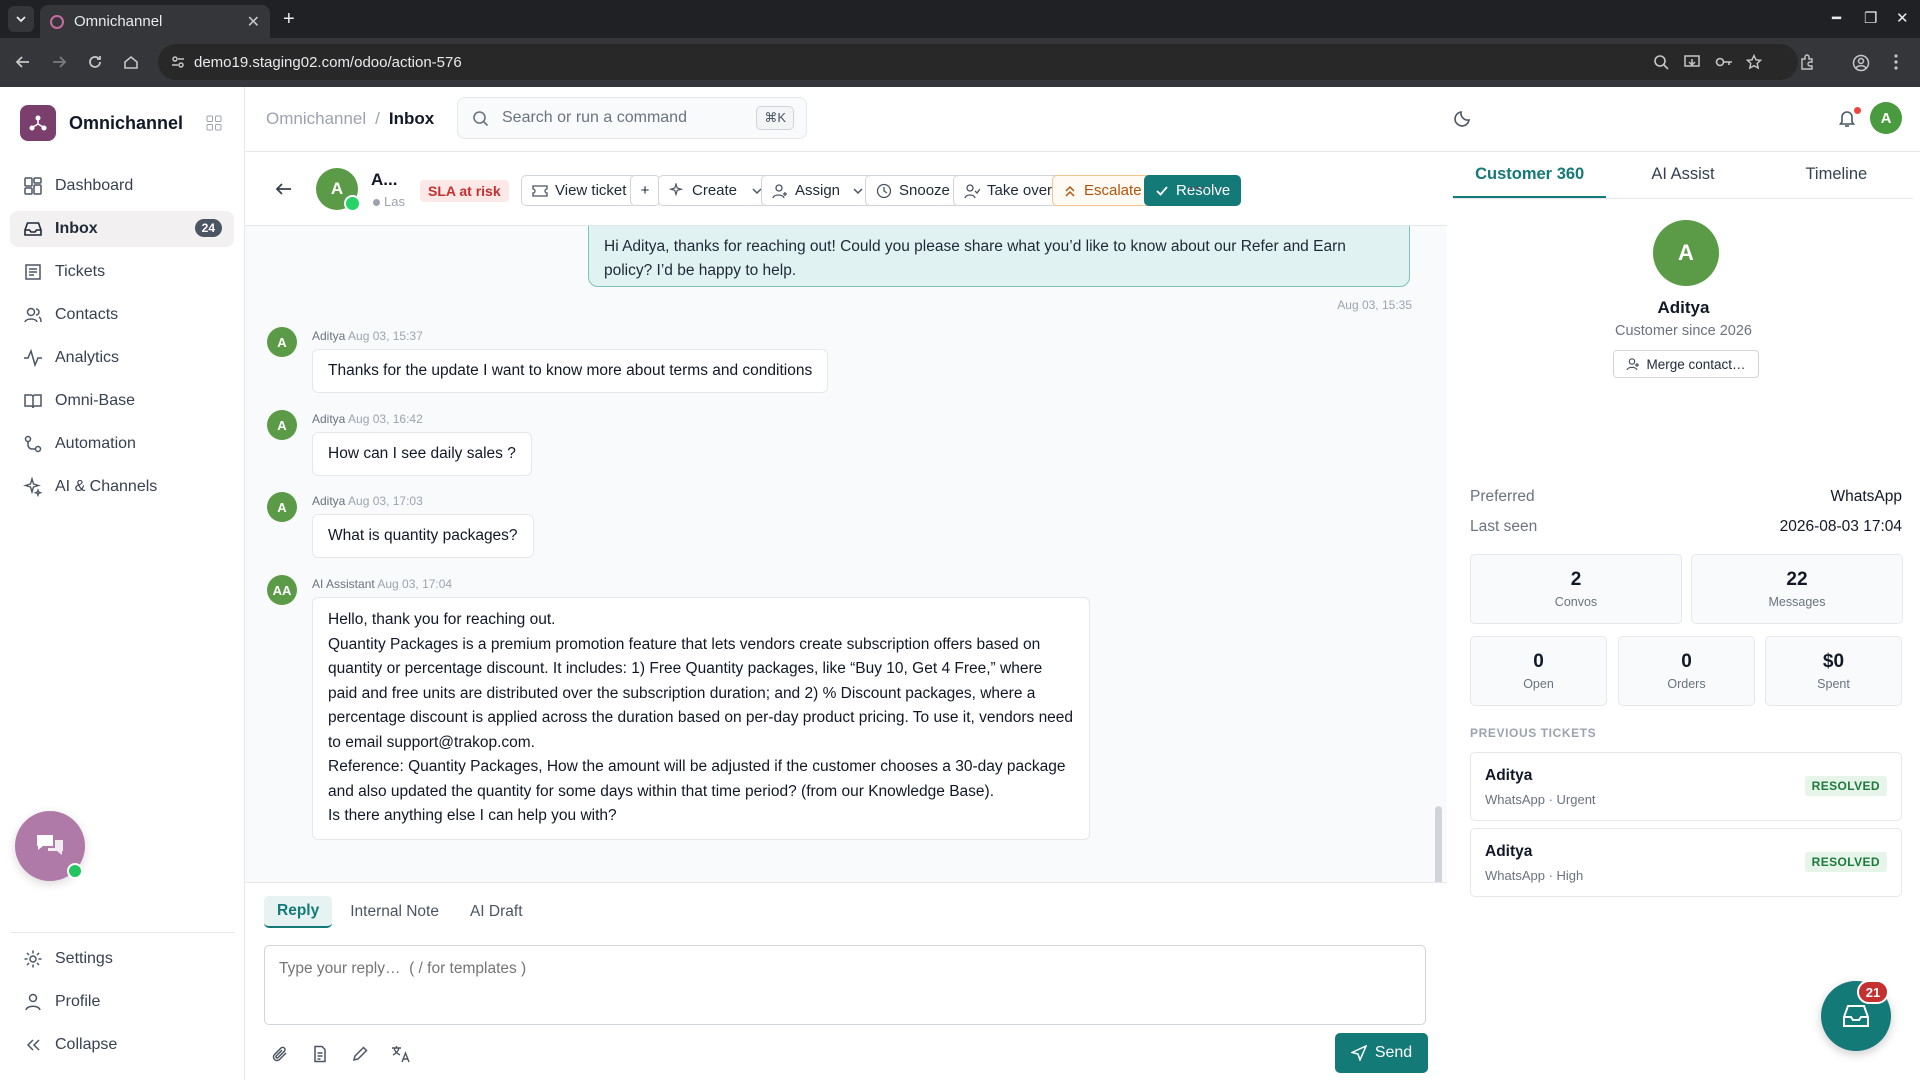 The height and width of the screenshot is (1080, 1920). What do you see at coordinates (818, 190) in the screenshot?
I see `assign-dropdown: Assign` at bounding box center [818, 190].